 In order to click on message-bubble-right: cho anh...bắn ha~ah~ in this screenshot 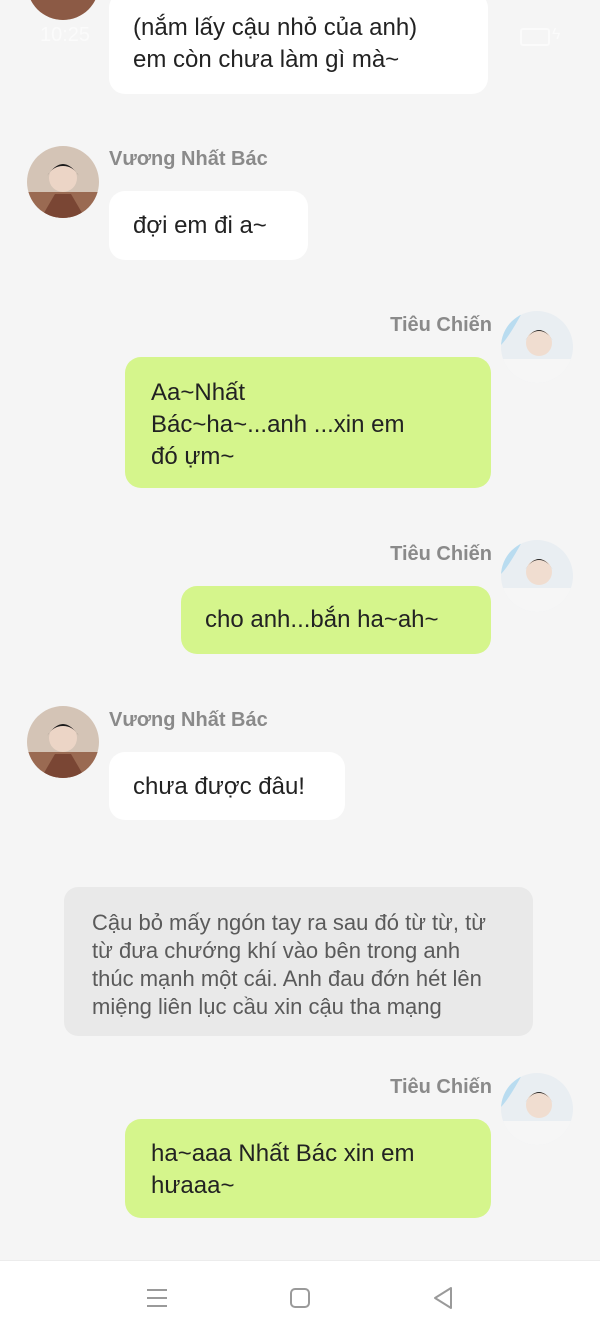, I will do `click(336, 620)`.